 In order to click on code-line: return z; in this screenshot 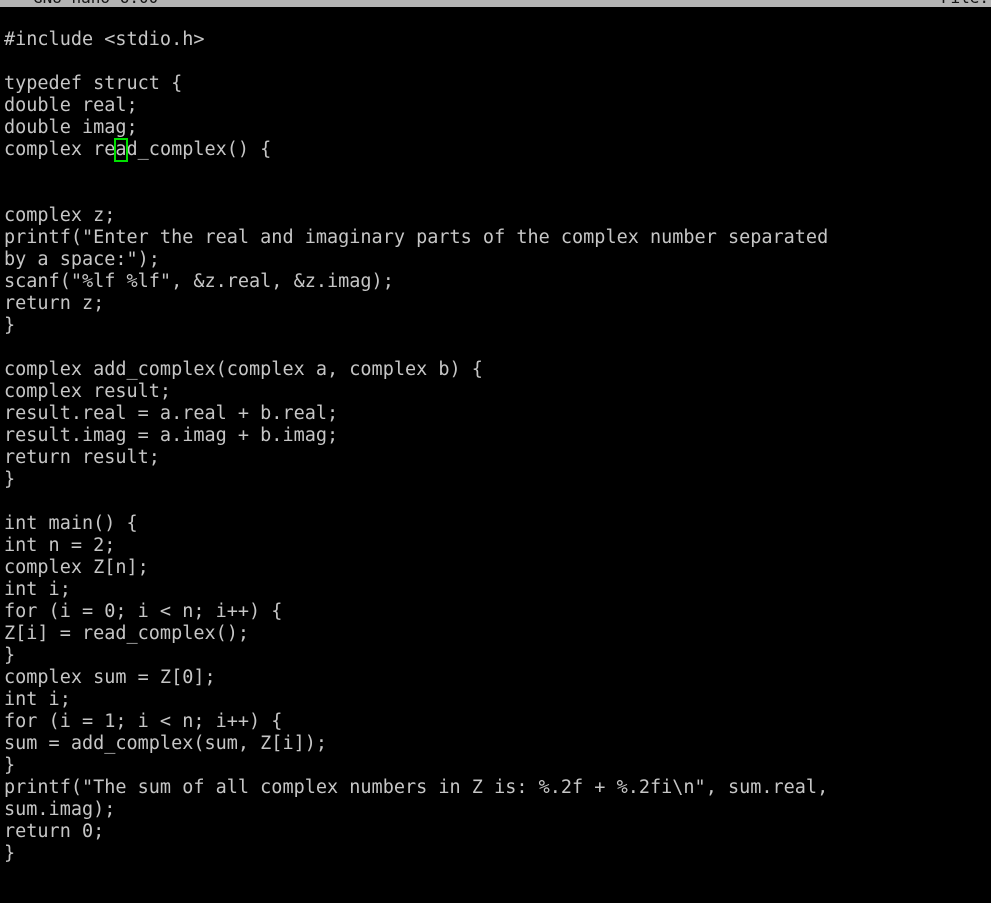, I will do `click(497, 304)`.